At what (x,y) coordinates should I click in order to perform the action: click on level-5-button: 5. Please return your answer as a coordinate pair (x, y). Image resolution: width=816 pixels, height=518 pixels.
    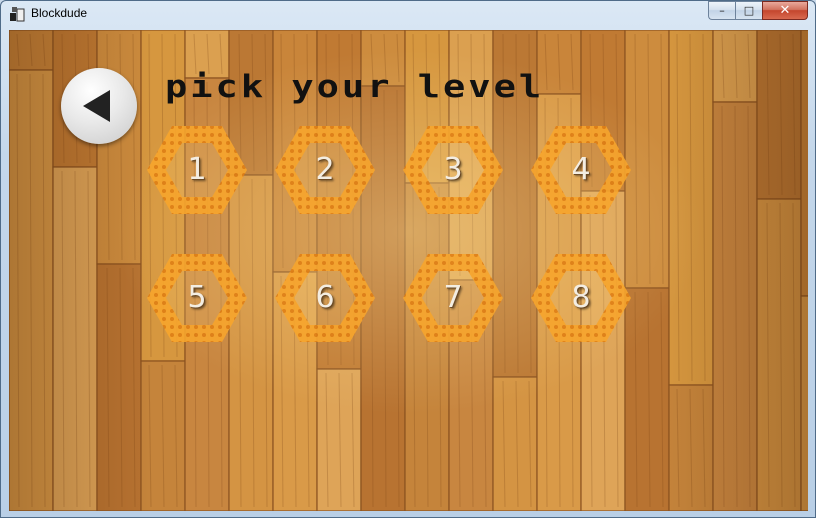
    Looking at the image, I should click on (197, 298).